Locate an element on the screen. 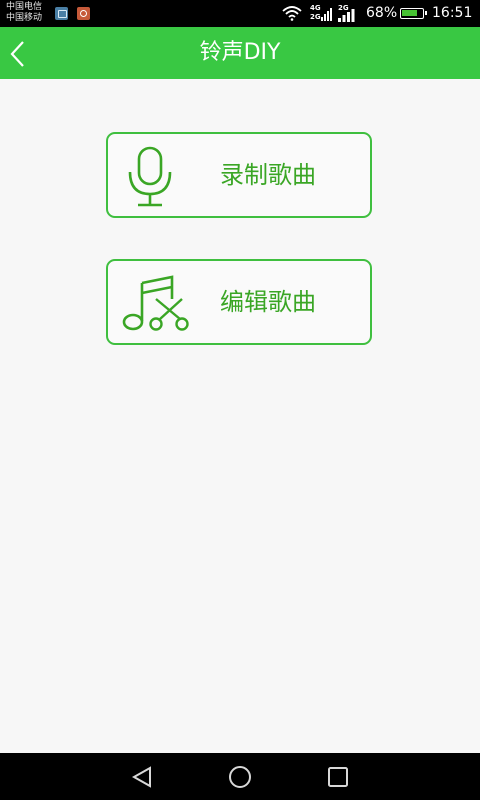 Image resolution: width=480 pixels, height=800 pixels. page-title: 铃声DIY is located at coordinates (240, 52).